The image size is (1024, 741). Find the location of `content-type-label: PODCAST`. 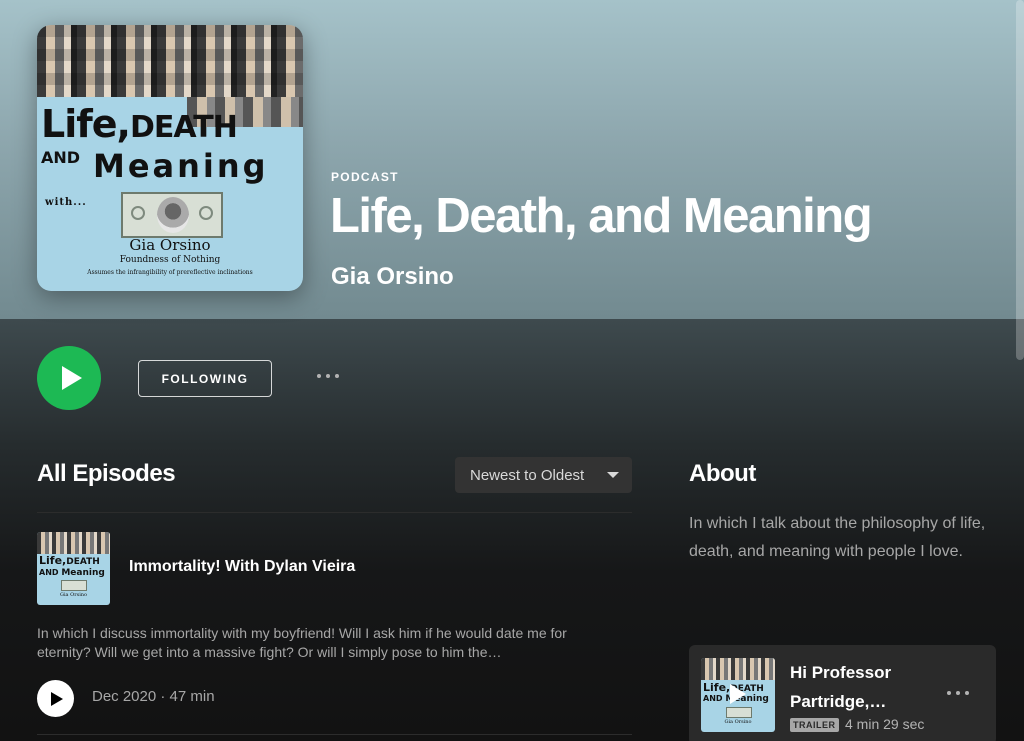

content-type-label: PODCAST is located at coordinates (365, 177).